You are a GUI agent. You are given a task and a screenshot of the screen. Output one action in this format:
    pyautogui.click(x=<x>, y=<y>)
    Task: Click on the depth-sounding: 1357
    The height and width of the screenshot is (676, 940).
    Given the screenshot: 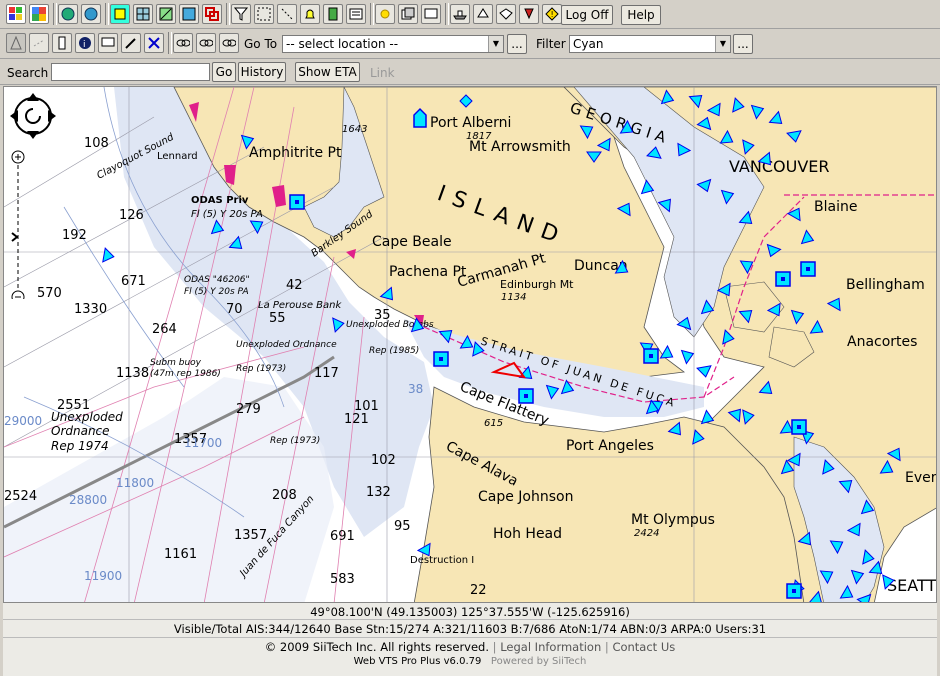 What is the action you would take?
    pyautogui.click(x=250, y=535)
    